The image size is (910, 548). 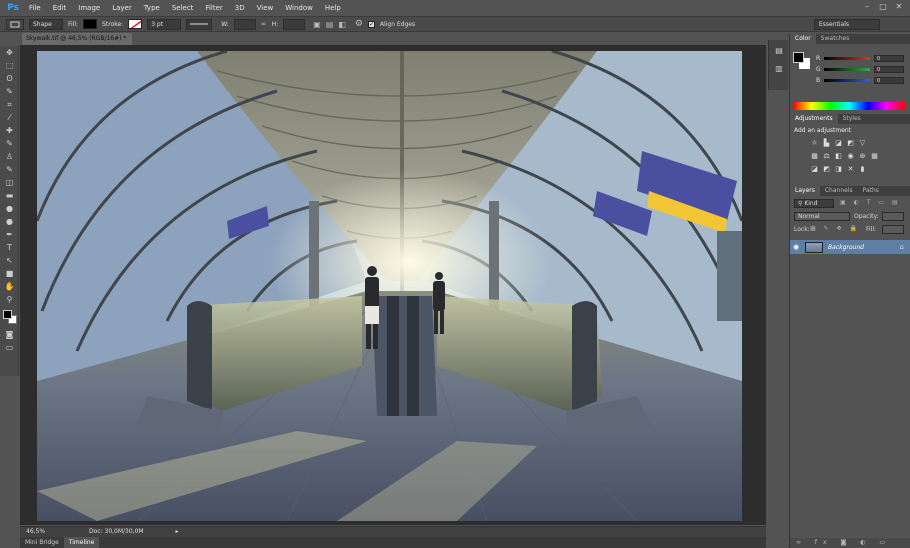 I want to click on blue-value: 0, so click(x=889, y=80).